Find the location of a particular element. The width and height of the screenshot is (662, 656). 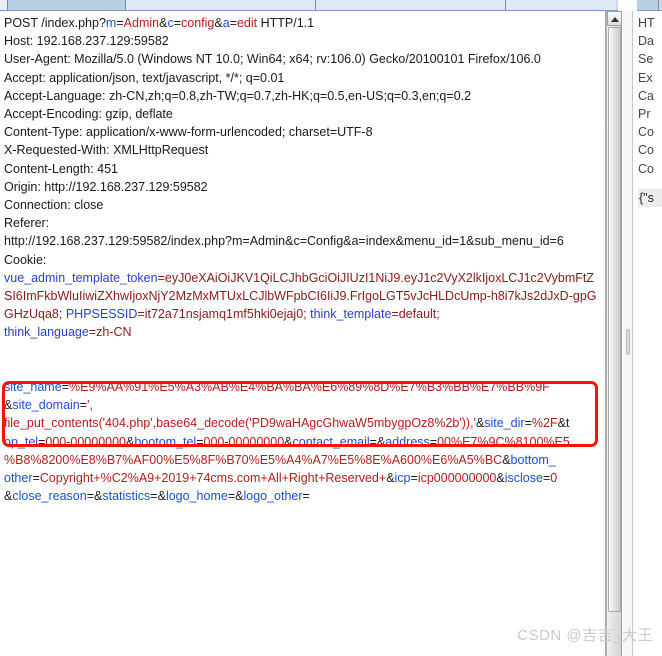

response-header-line-4: Ca is located at coordinates (646, 95).